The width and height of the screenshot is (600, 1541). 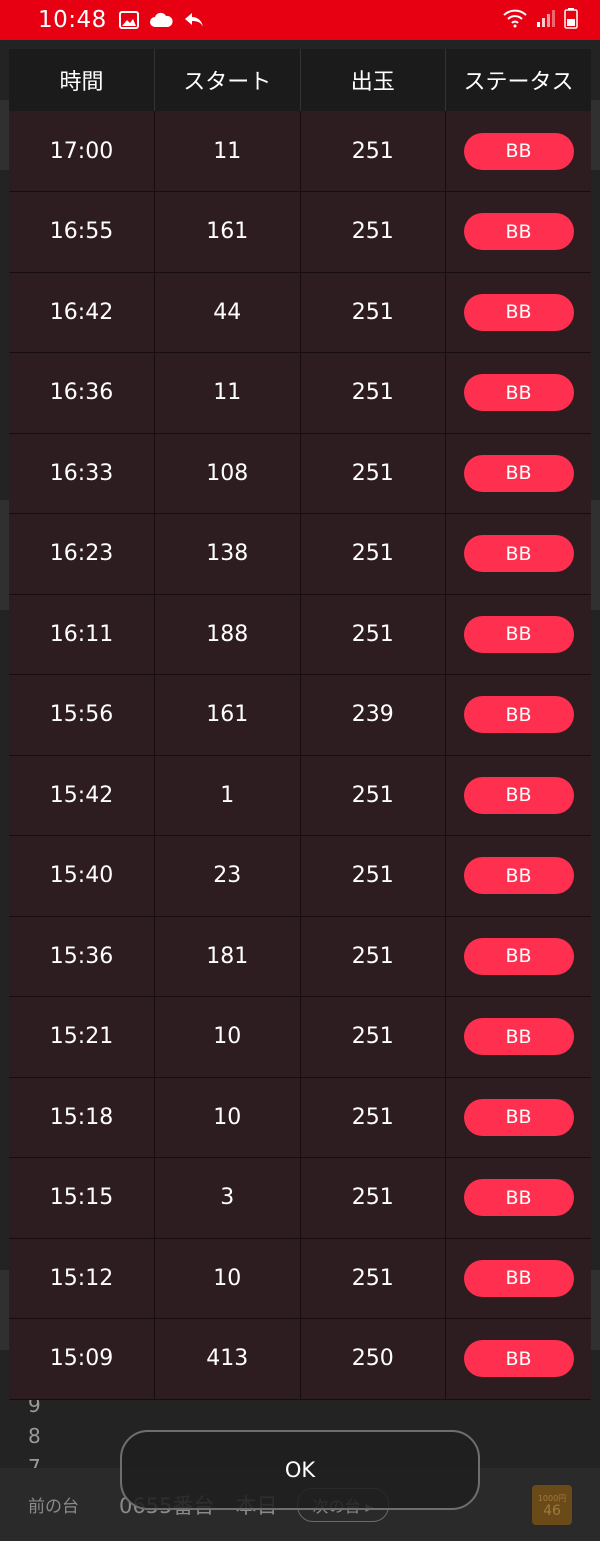 What do you see at coordinates (82, 80) in the screenshot?
I see `column-header-time: 時間` at bounding box center [82, 80].